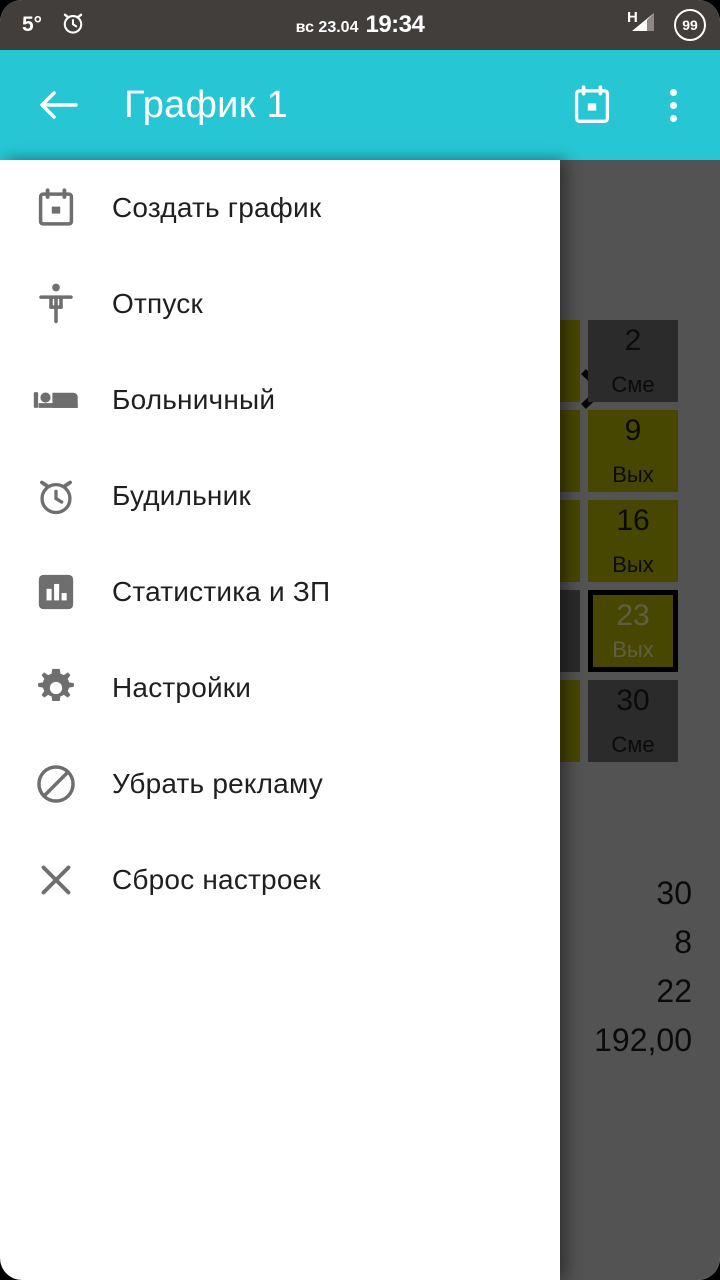 The height and width of the screenshot is (1280, 720). I want to click on sidebar-item-label: Отпуск, so click(157, 303).